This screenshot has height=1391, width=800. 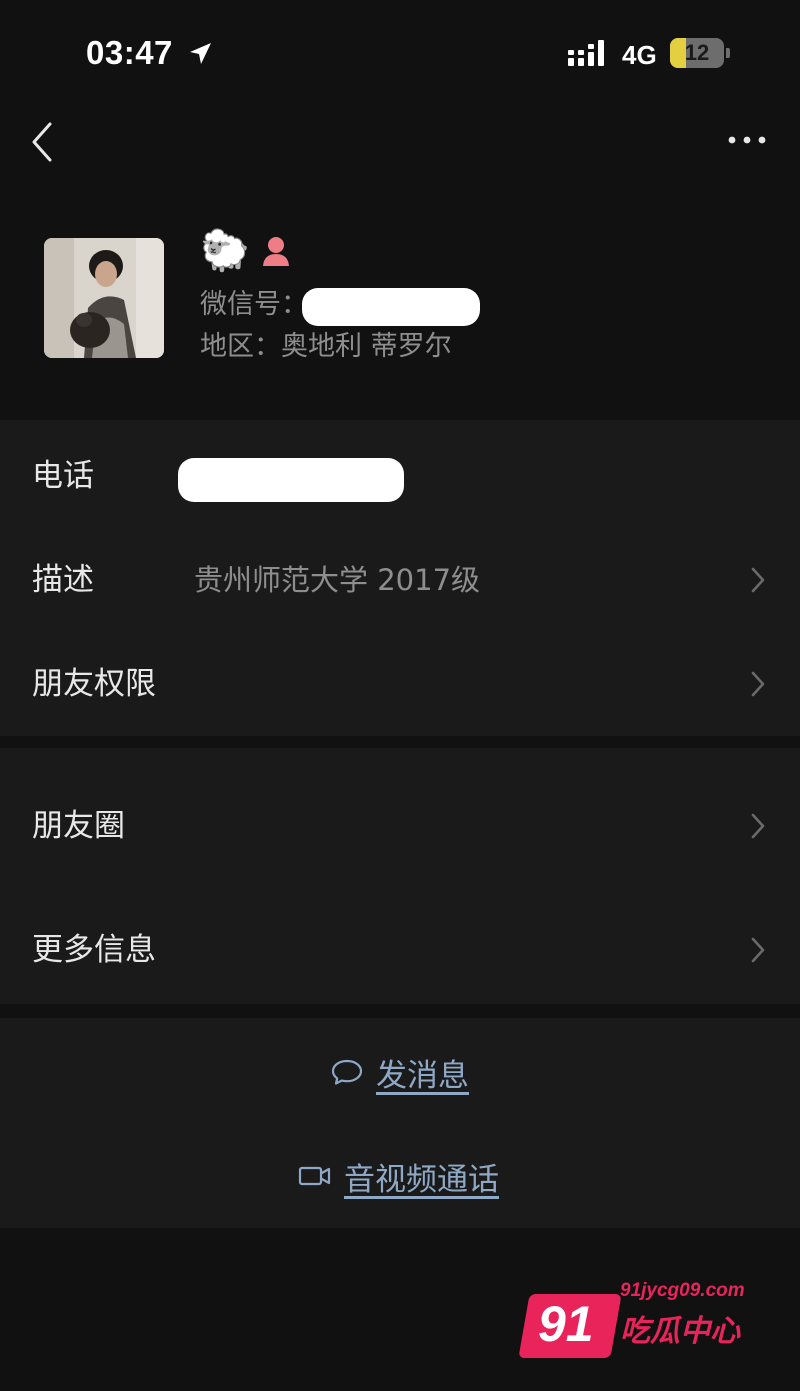 I want to click on video-call-label: 音视频通话, so click(x=421, y=1179).